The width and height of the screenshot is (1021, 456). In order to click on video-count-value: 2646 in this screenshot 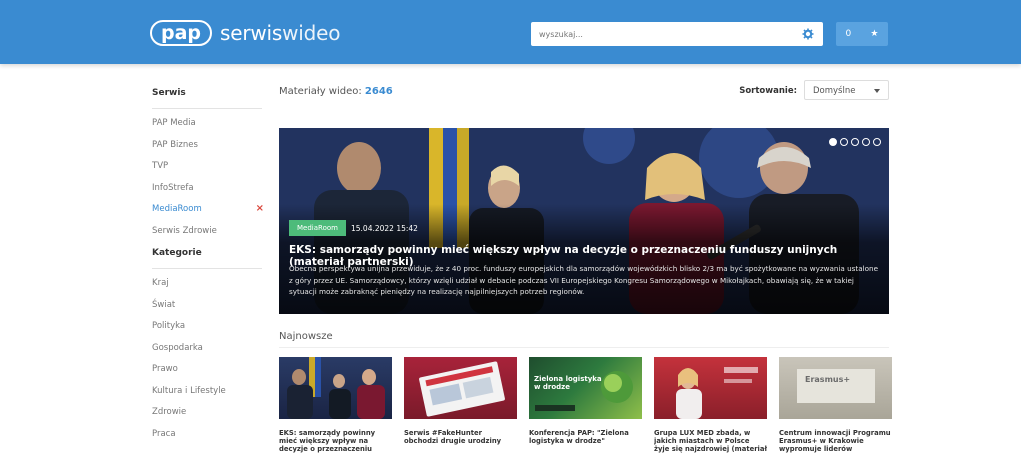, I will do `click(378, 91)`.